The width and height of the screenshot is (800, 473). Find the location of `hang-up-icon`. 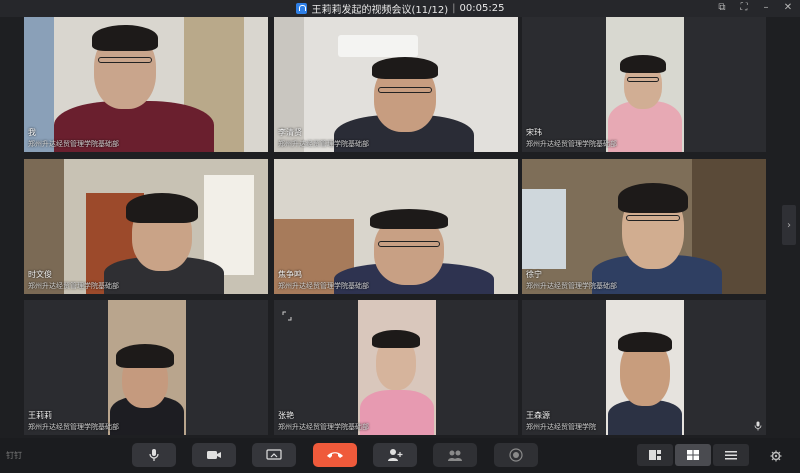

hang-up-icon is located at coordinates (335, 455).